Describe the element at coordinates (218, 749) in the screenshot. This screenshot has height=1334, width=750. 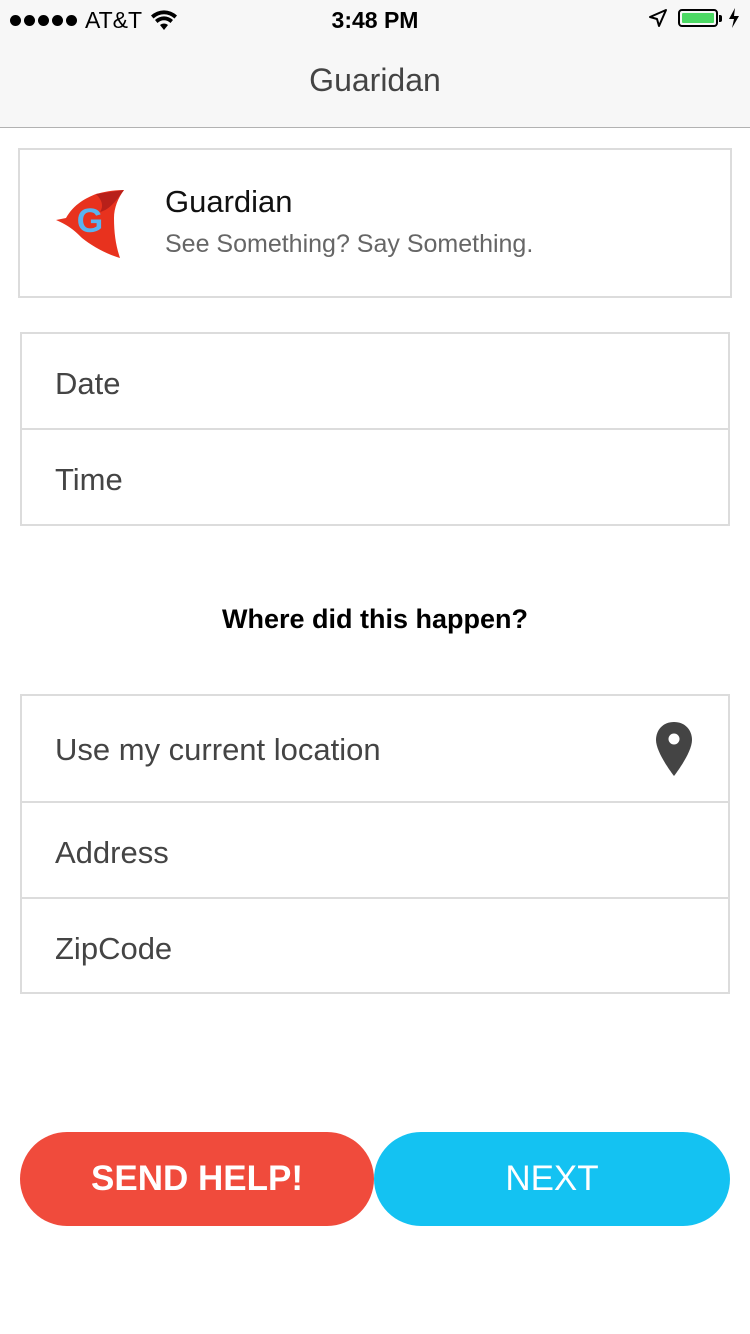
I see `current-location-label: Use my current location` at that location.